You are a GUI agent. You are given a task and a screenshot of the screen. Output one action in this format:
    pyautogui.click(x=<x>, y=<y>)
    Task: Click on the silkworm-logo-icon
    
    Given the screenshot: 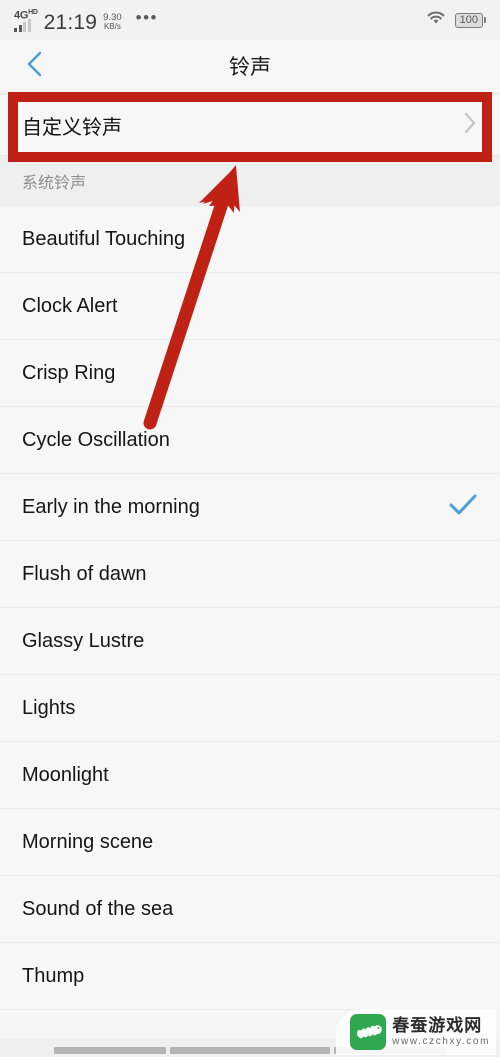 What is the action you would take?
    pyautogui.click(x=368, y=1032)
    